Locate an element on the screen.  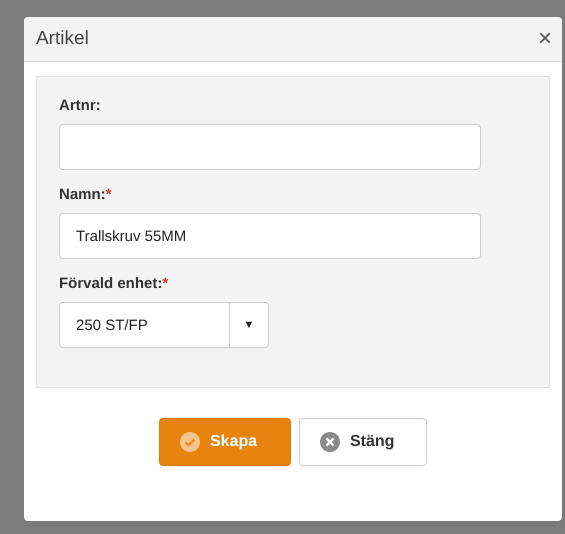
field-label: Artnr: is located at coordinates (80, 105).